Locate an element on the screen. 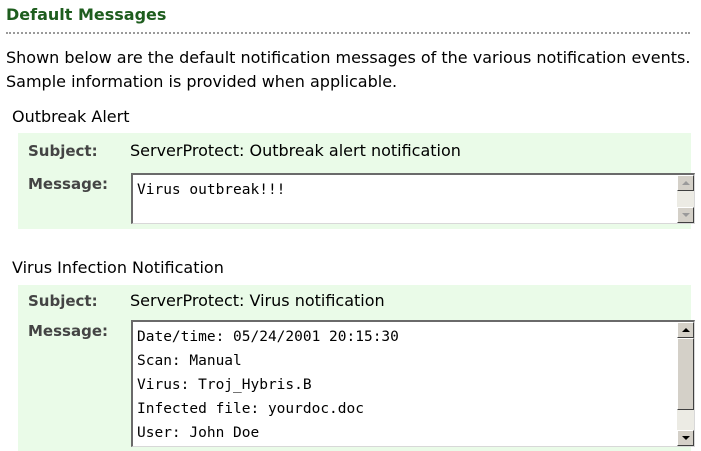 This screenshot has height=451, width=701. virus-message-scrollbar is located at coordinates (685, 384).